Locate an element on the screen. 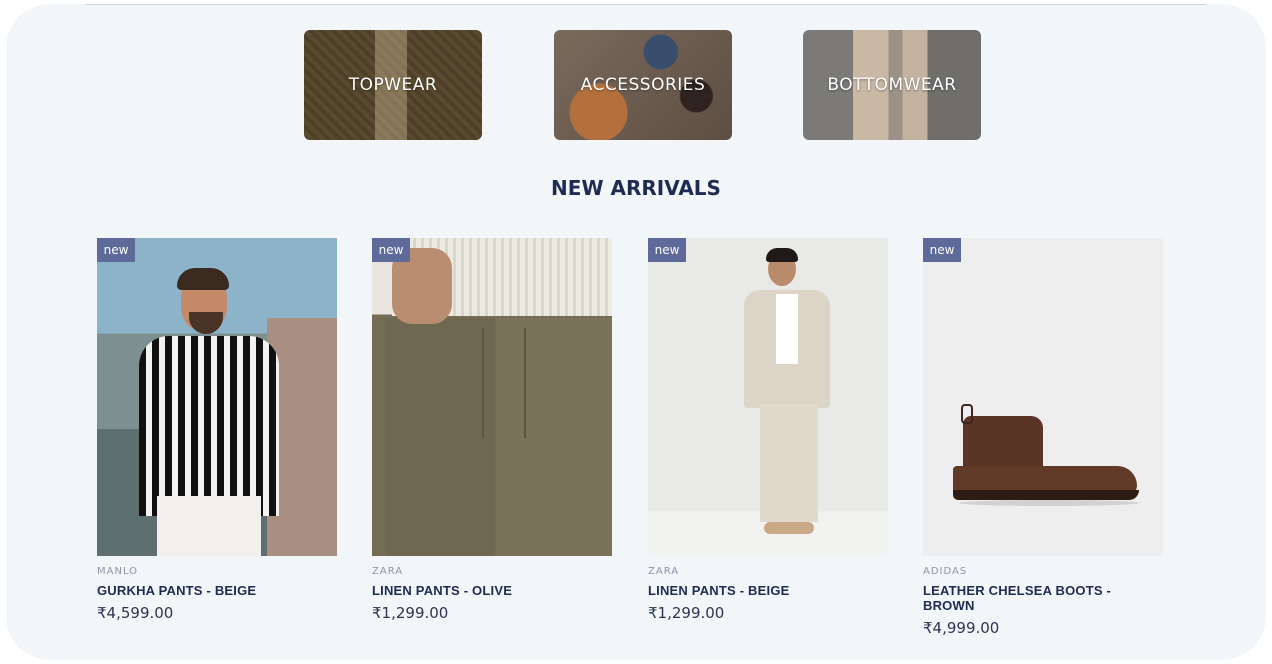  product-card: new ZARA LINEN PANTS - BEIGE ₹1,299.00 is located at coordinates (768, 430).